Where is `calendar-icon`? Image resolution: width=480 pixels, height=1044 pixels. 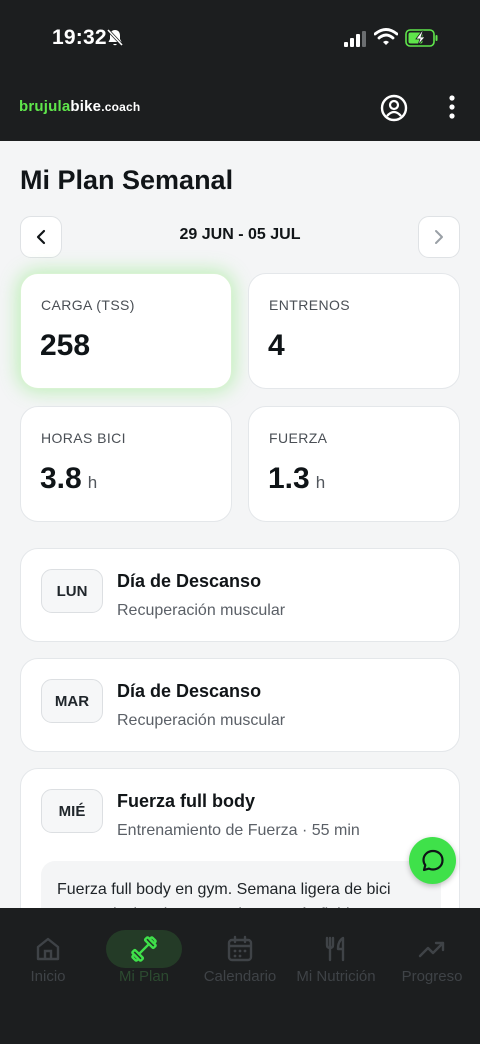 calendar-icon is located at coordinates (240, 948).